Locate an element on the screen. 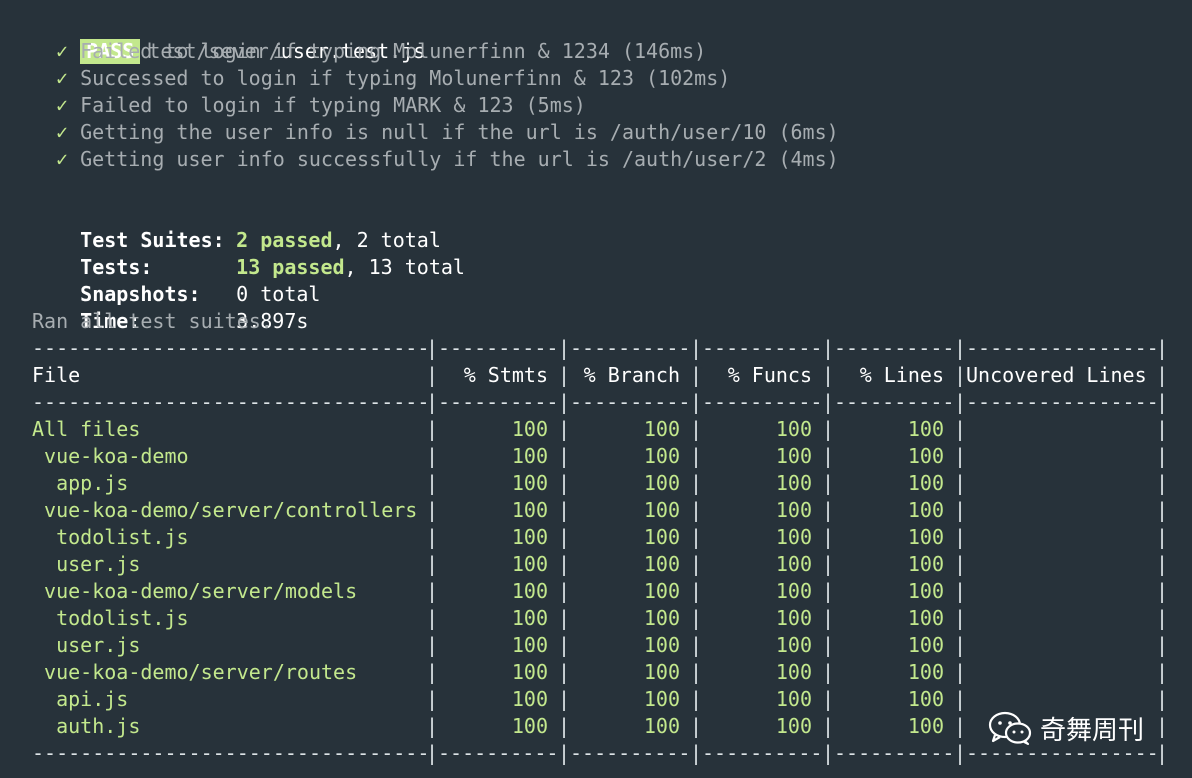  column-header-funcs: % Funcs is located at coordinates (769, 375).